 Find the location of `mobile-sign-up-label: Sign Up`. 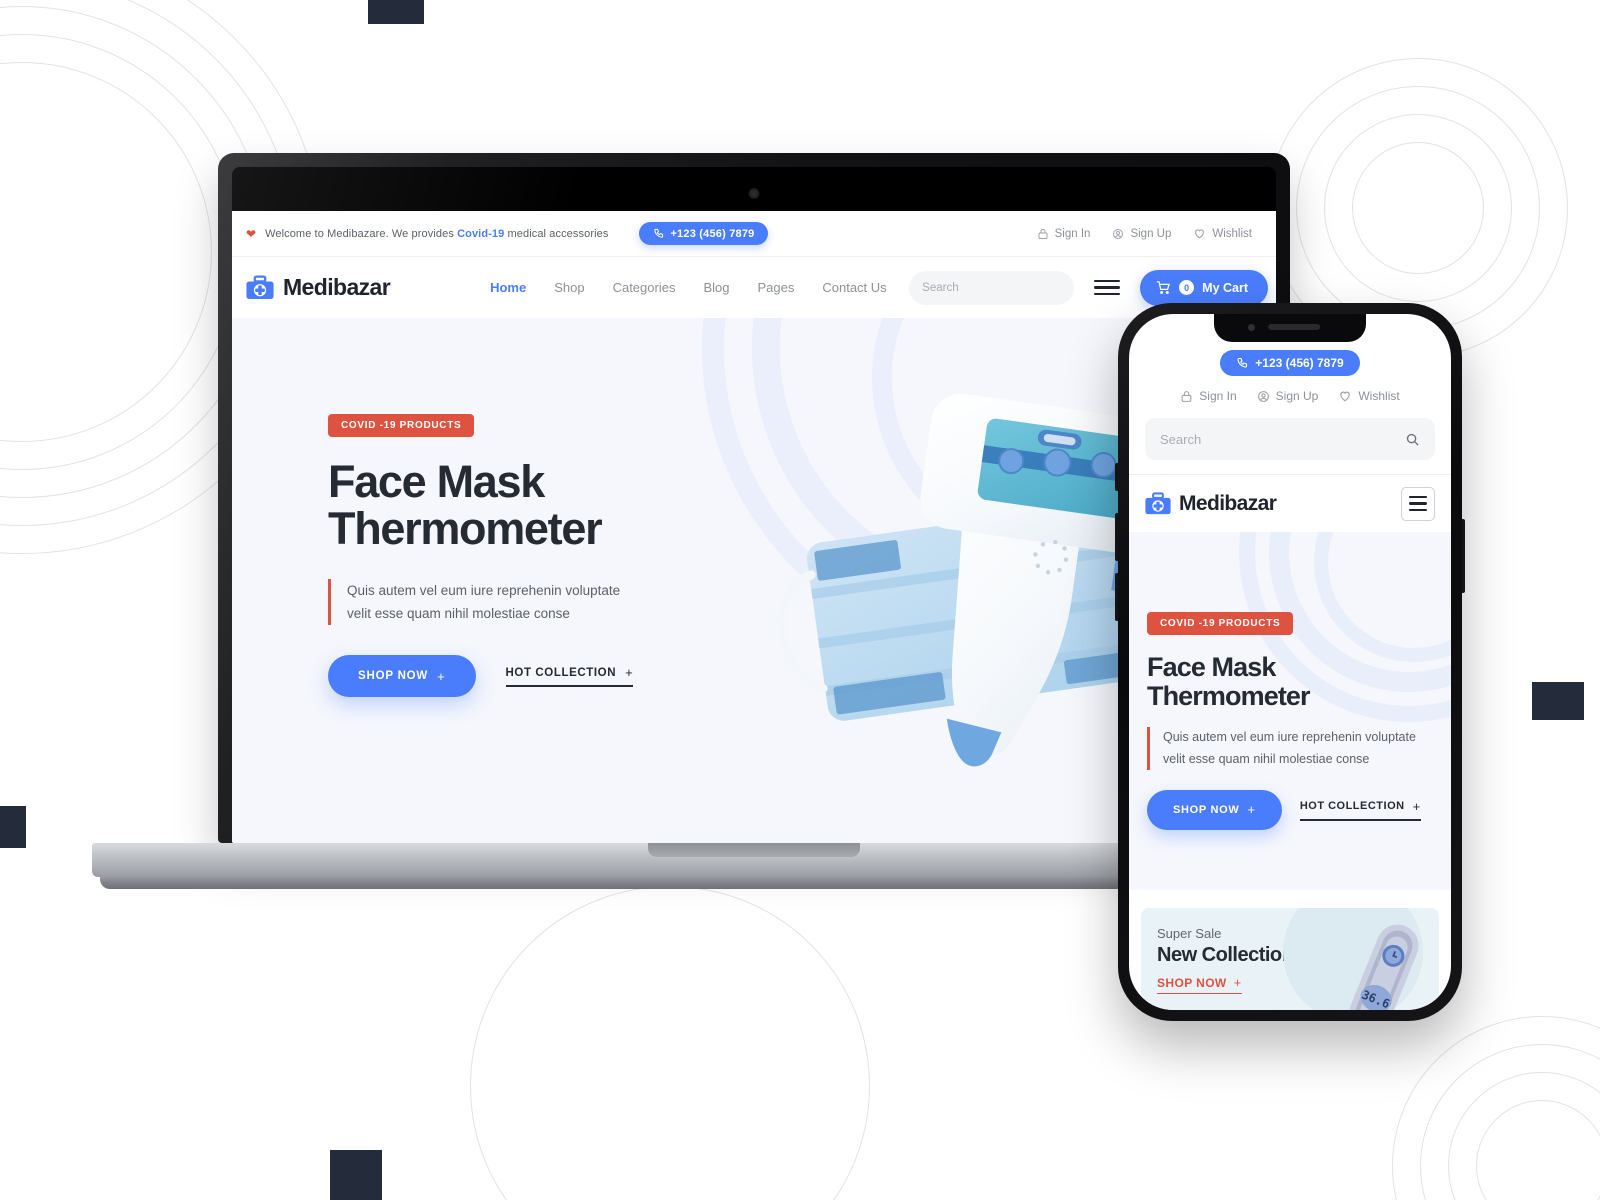

mobile-sign-up-label: Sign Up is located at coordinates (1297, 396).